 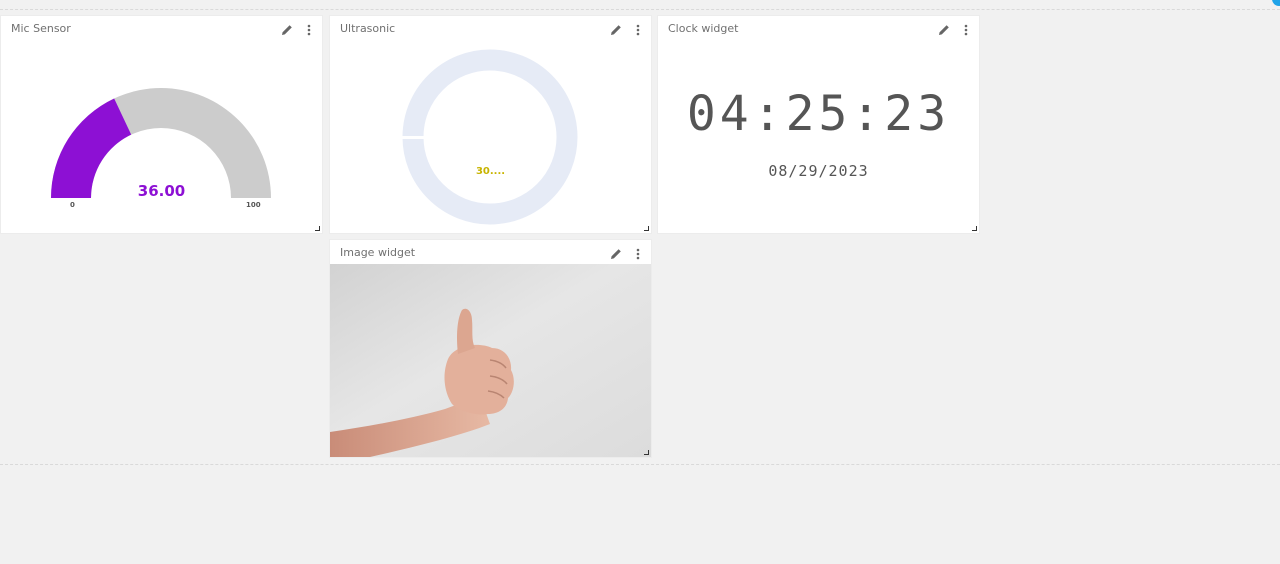 I want to click on thumbs-up-photo, so click(x=490, y=360).